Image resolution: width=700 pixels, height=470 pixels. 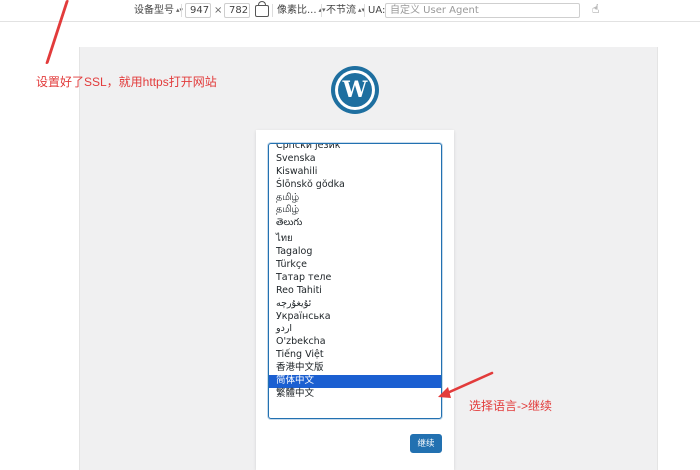 What do you see at coordinates (355, 381) in the screenshot?
I see `language-option-selected: 简体中文` at bounding box center [355, 381].